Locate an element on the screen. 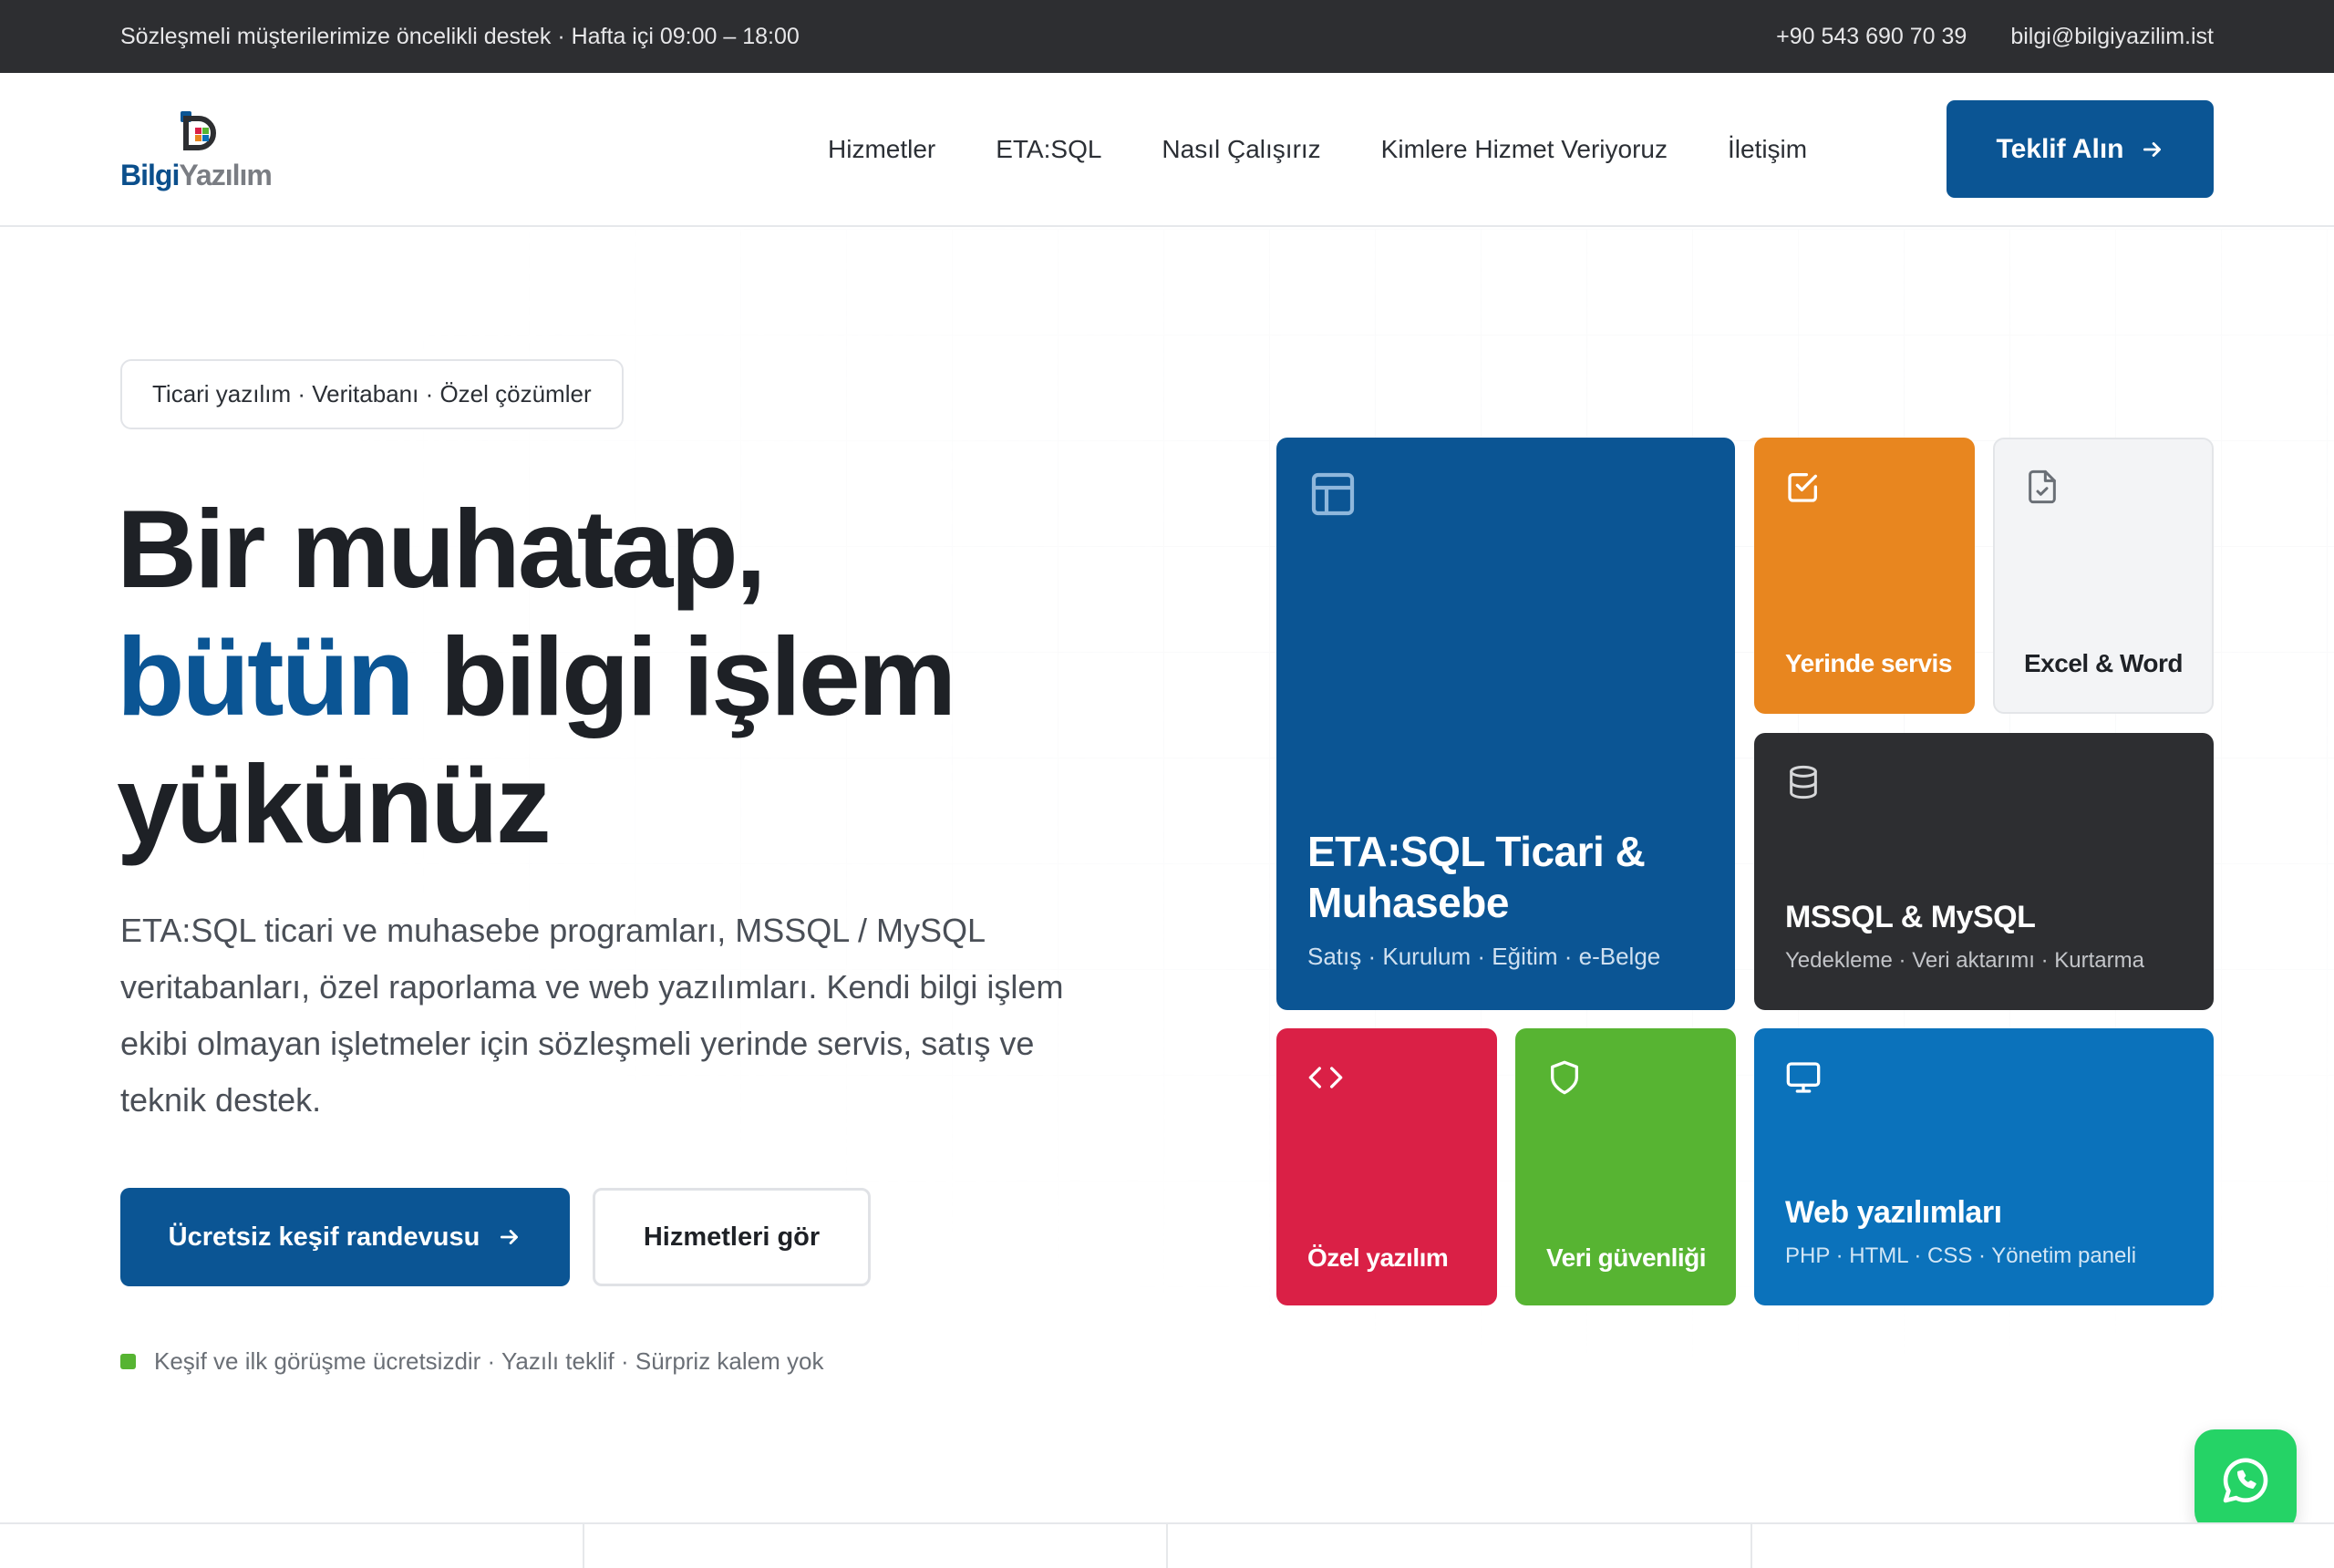 This screenshot has width=2334, height=1568. tile-sql-title: MSSQL & MySQL is located at coordinates (1911, 917).